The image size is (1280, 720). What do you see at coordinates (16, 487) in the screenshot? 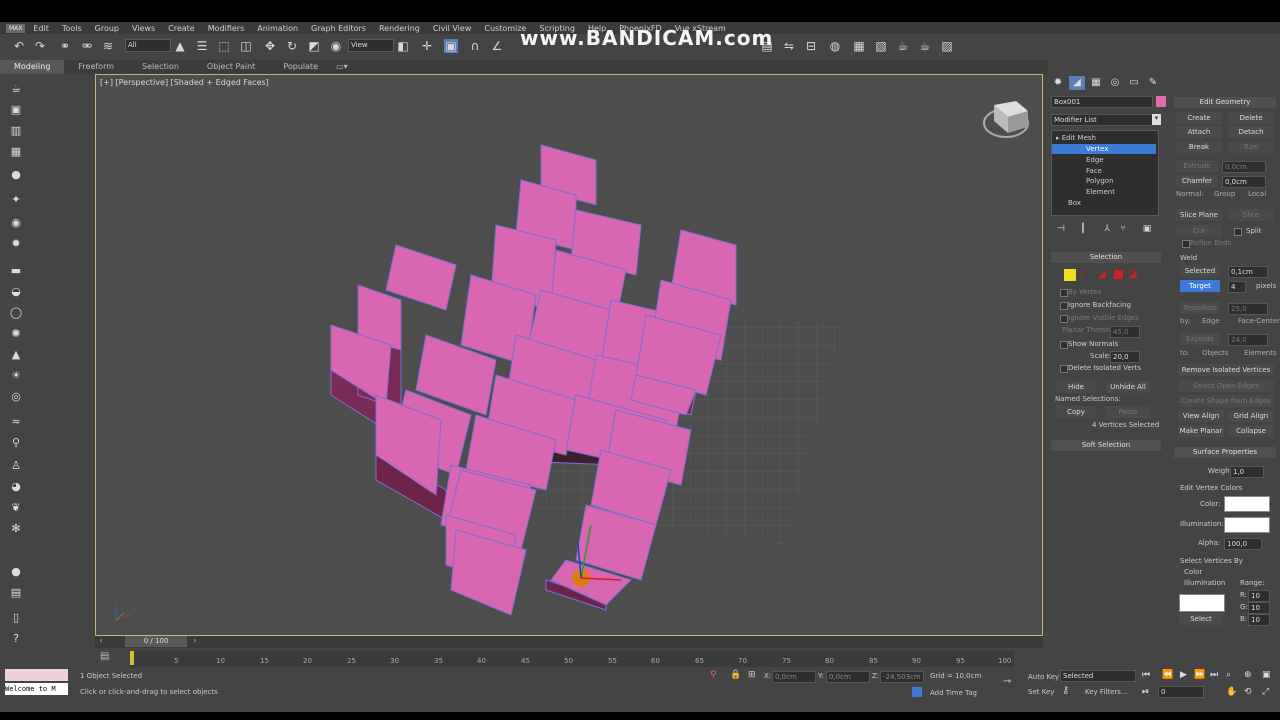
I see `globe-icon: ◕` at bounding box center [16, 487].